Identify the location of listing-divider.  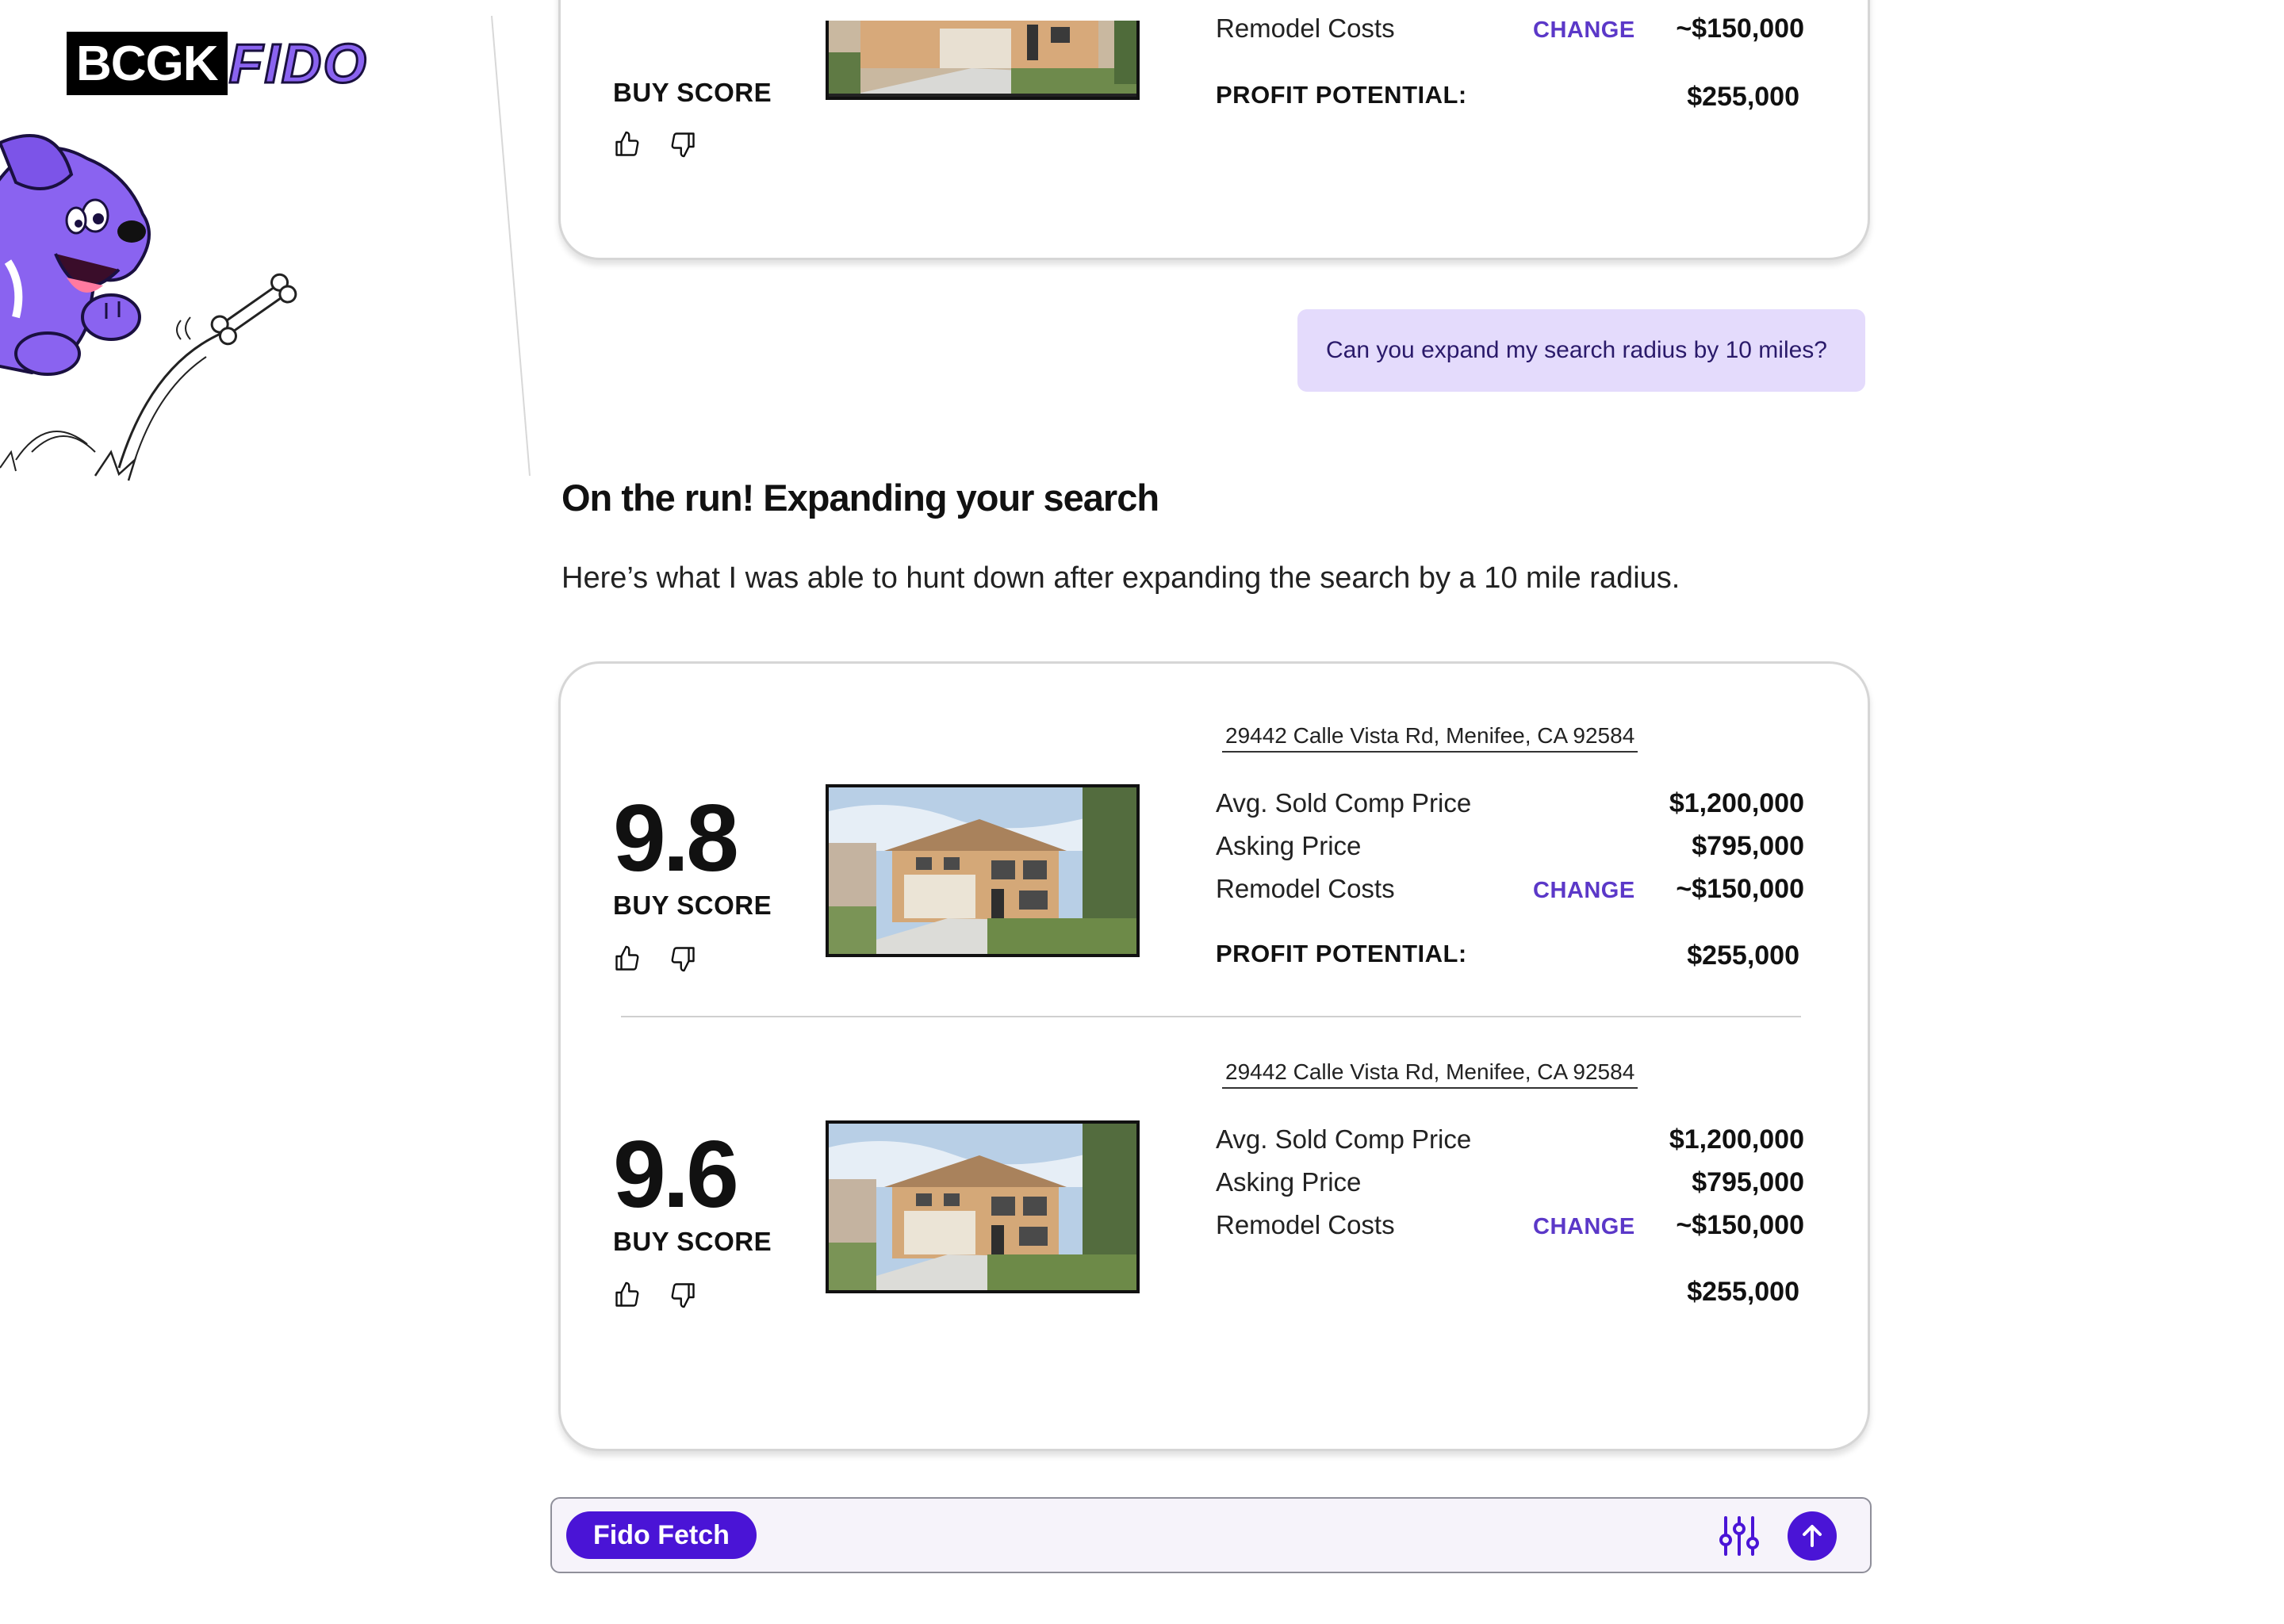
(1211, 1016).